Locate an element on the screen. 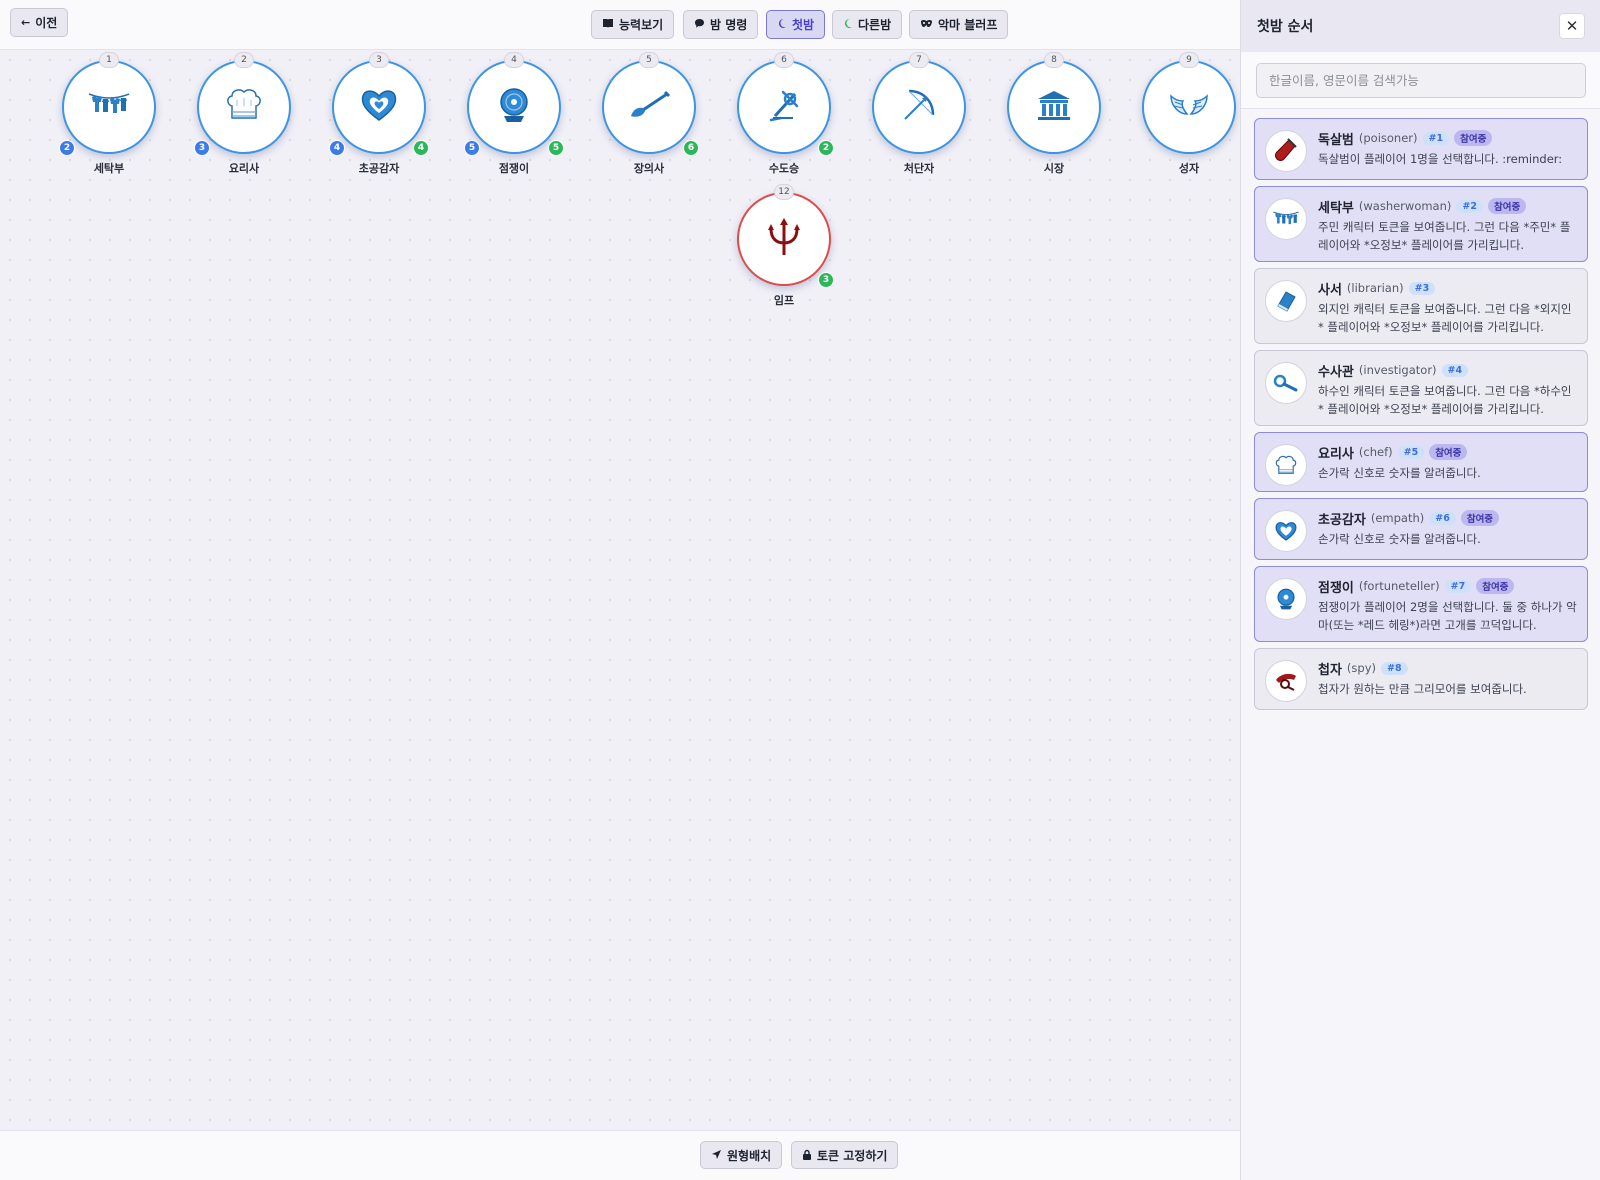 Image resolution: width=1600 pixels, height=1180 pixels. circle-layout-label: 원형배치 is located at coordinates (749, 1155).